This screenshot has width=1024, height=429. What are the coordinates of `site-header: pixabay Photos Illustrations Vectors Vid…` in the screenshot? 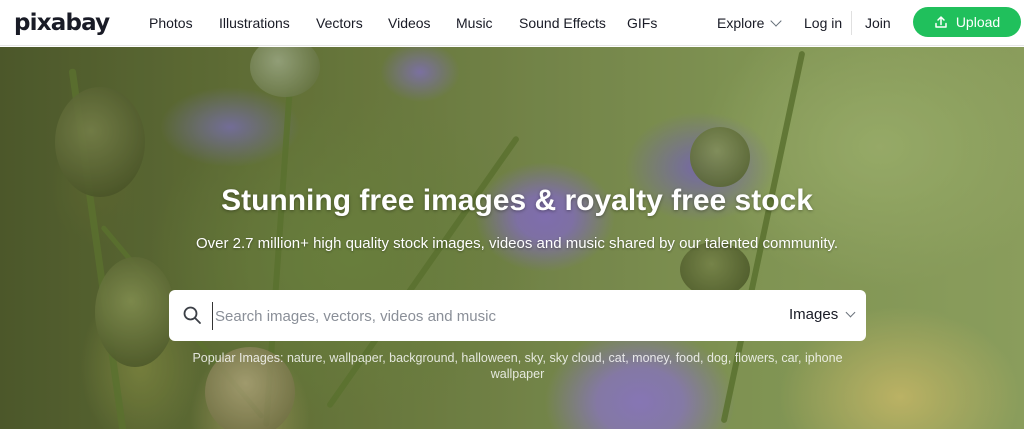 It's located at (512, 23).